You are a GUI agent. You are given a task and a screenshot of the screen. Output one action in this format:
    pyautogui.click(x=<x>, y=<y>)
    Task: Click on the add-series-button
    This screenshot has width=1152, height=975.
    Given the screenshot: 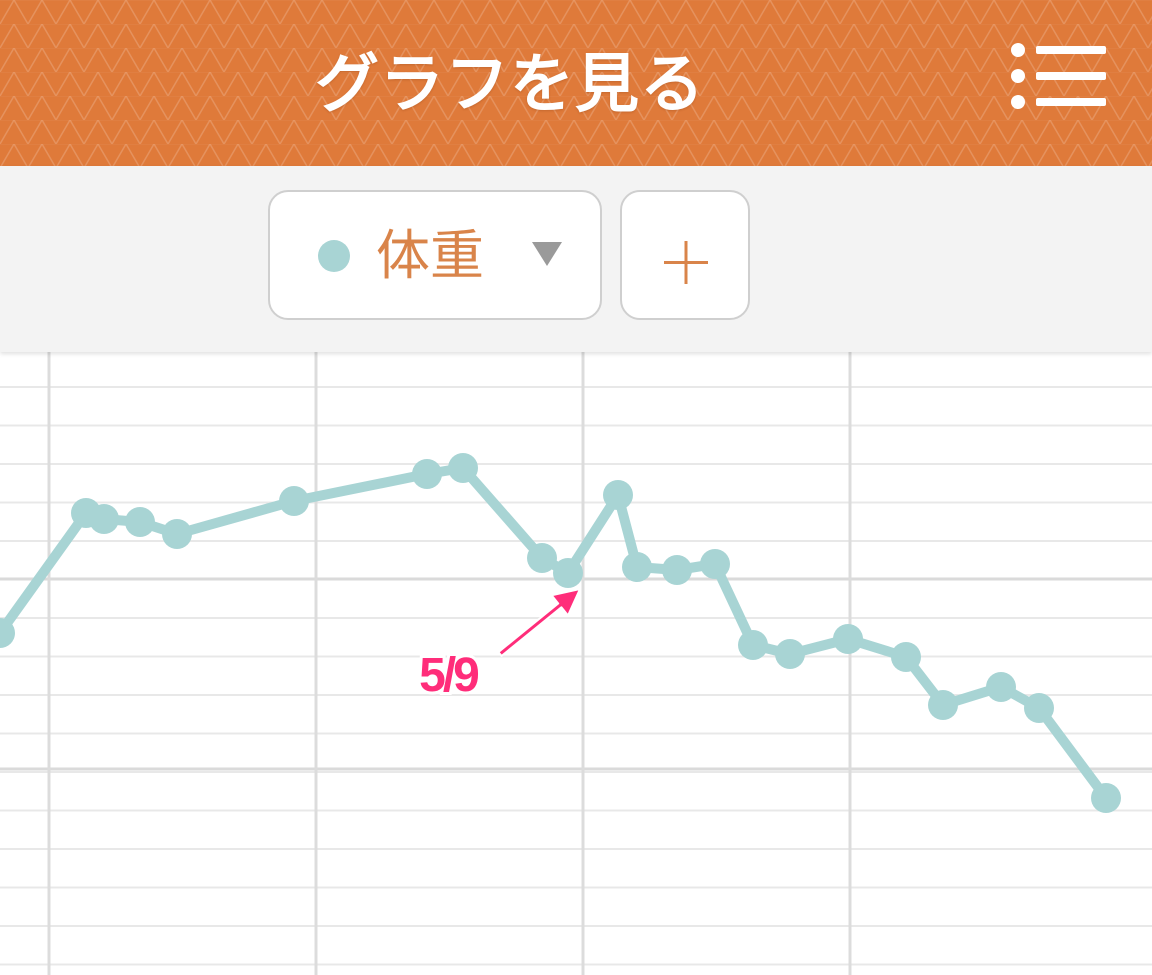 What is the action you would take?
    pyautogui.click(x=685, y=255)
    